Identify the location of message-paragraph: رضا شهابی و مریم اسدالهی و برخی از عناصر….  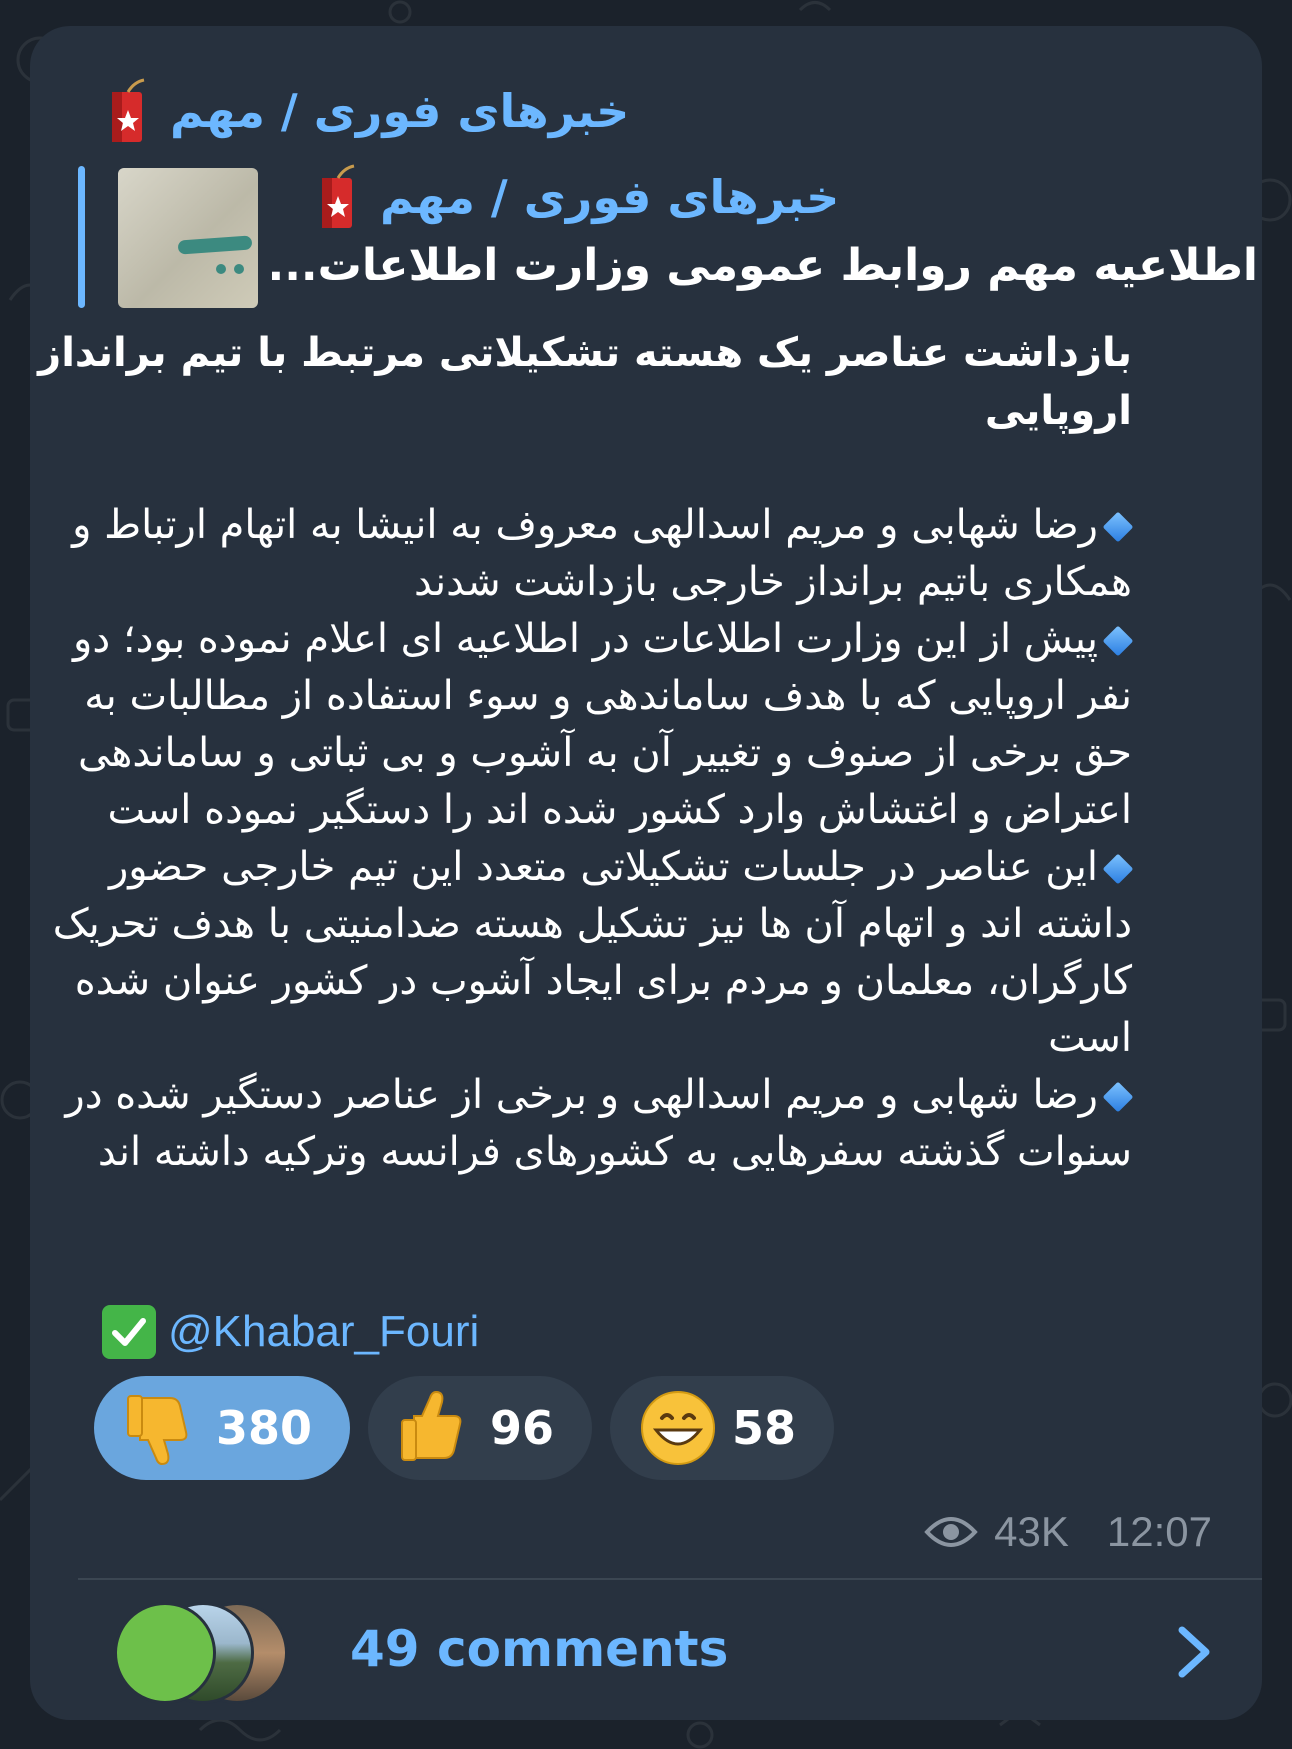
(583, 1124).